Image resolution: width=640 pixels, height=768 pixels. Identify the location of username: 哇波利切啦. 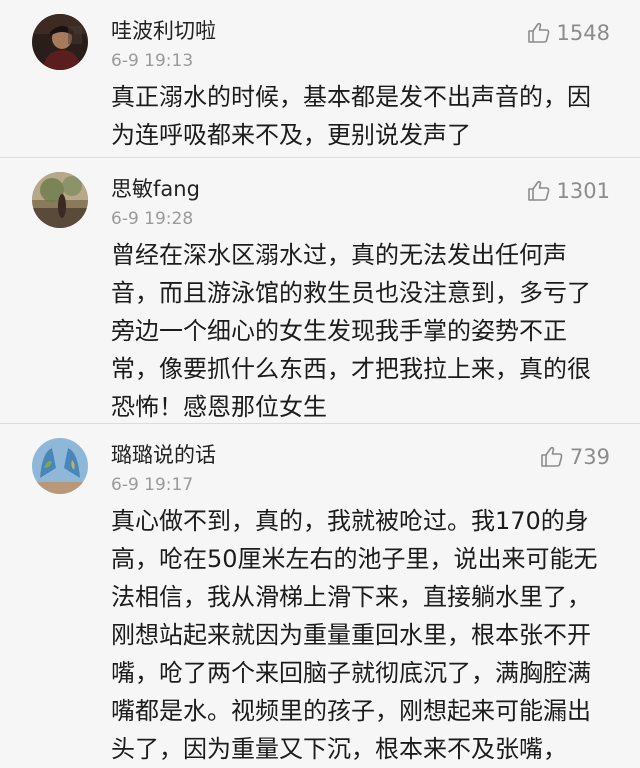
(163, 31).